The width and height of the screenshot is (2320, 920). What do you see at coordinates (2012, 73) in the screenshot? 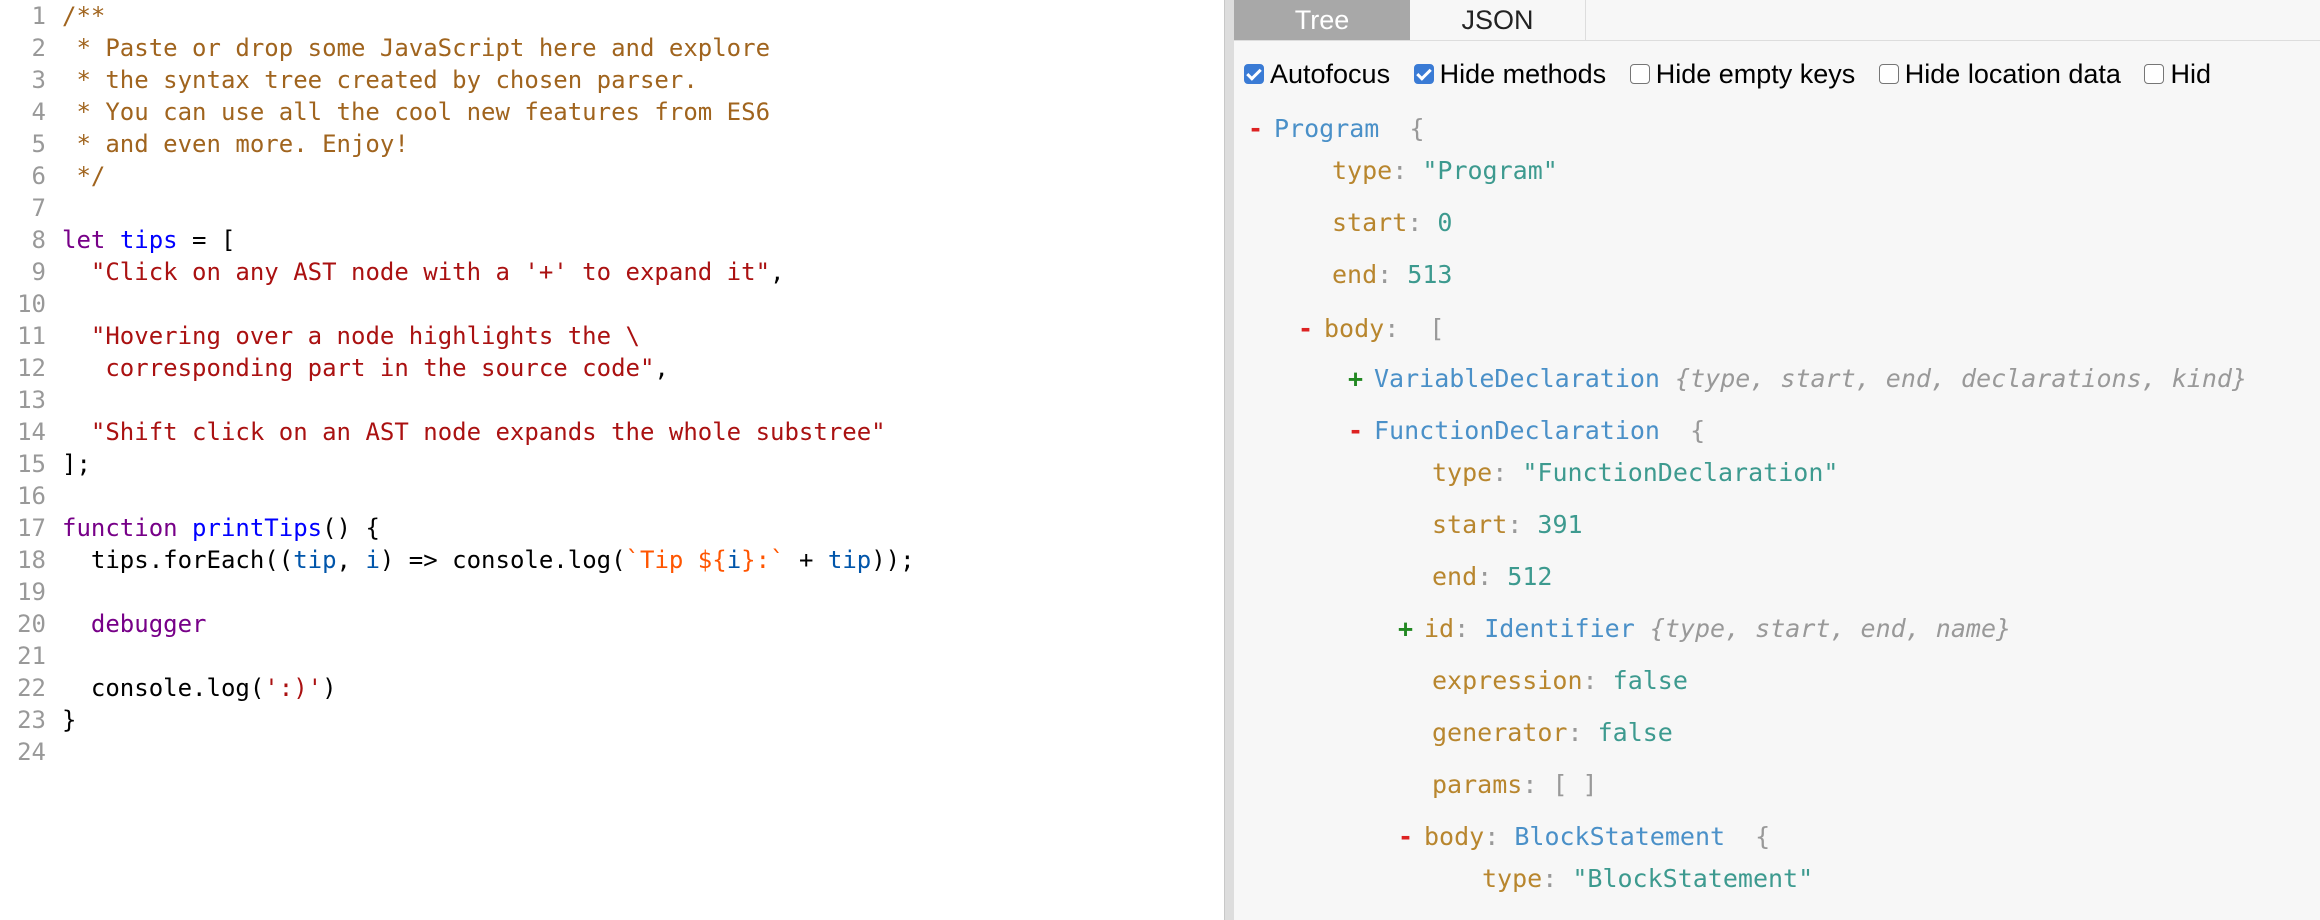
I see `hide-location-data-label: Hide location data` at bounding box center [2012, 73].